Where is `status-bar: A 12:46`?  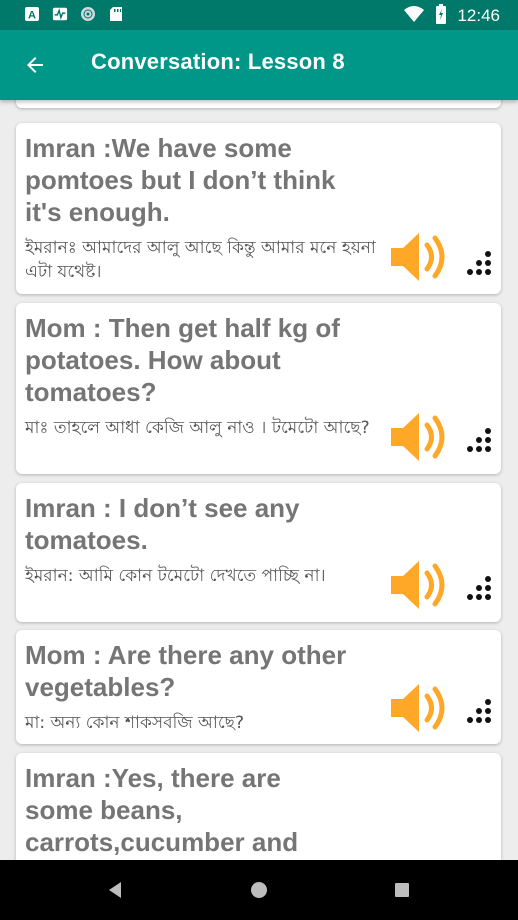
status-bar: A 12:46 is located at coordinates (259, 15).